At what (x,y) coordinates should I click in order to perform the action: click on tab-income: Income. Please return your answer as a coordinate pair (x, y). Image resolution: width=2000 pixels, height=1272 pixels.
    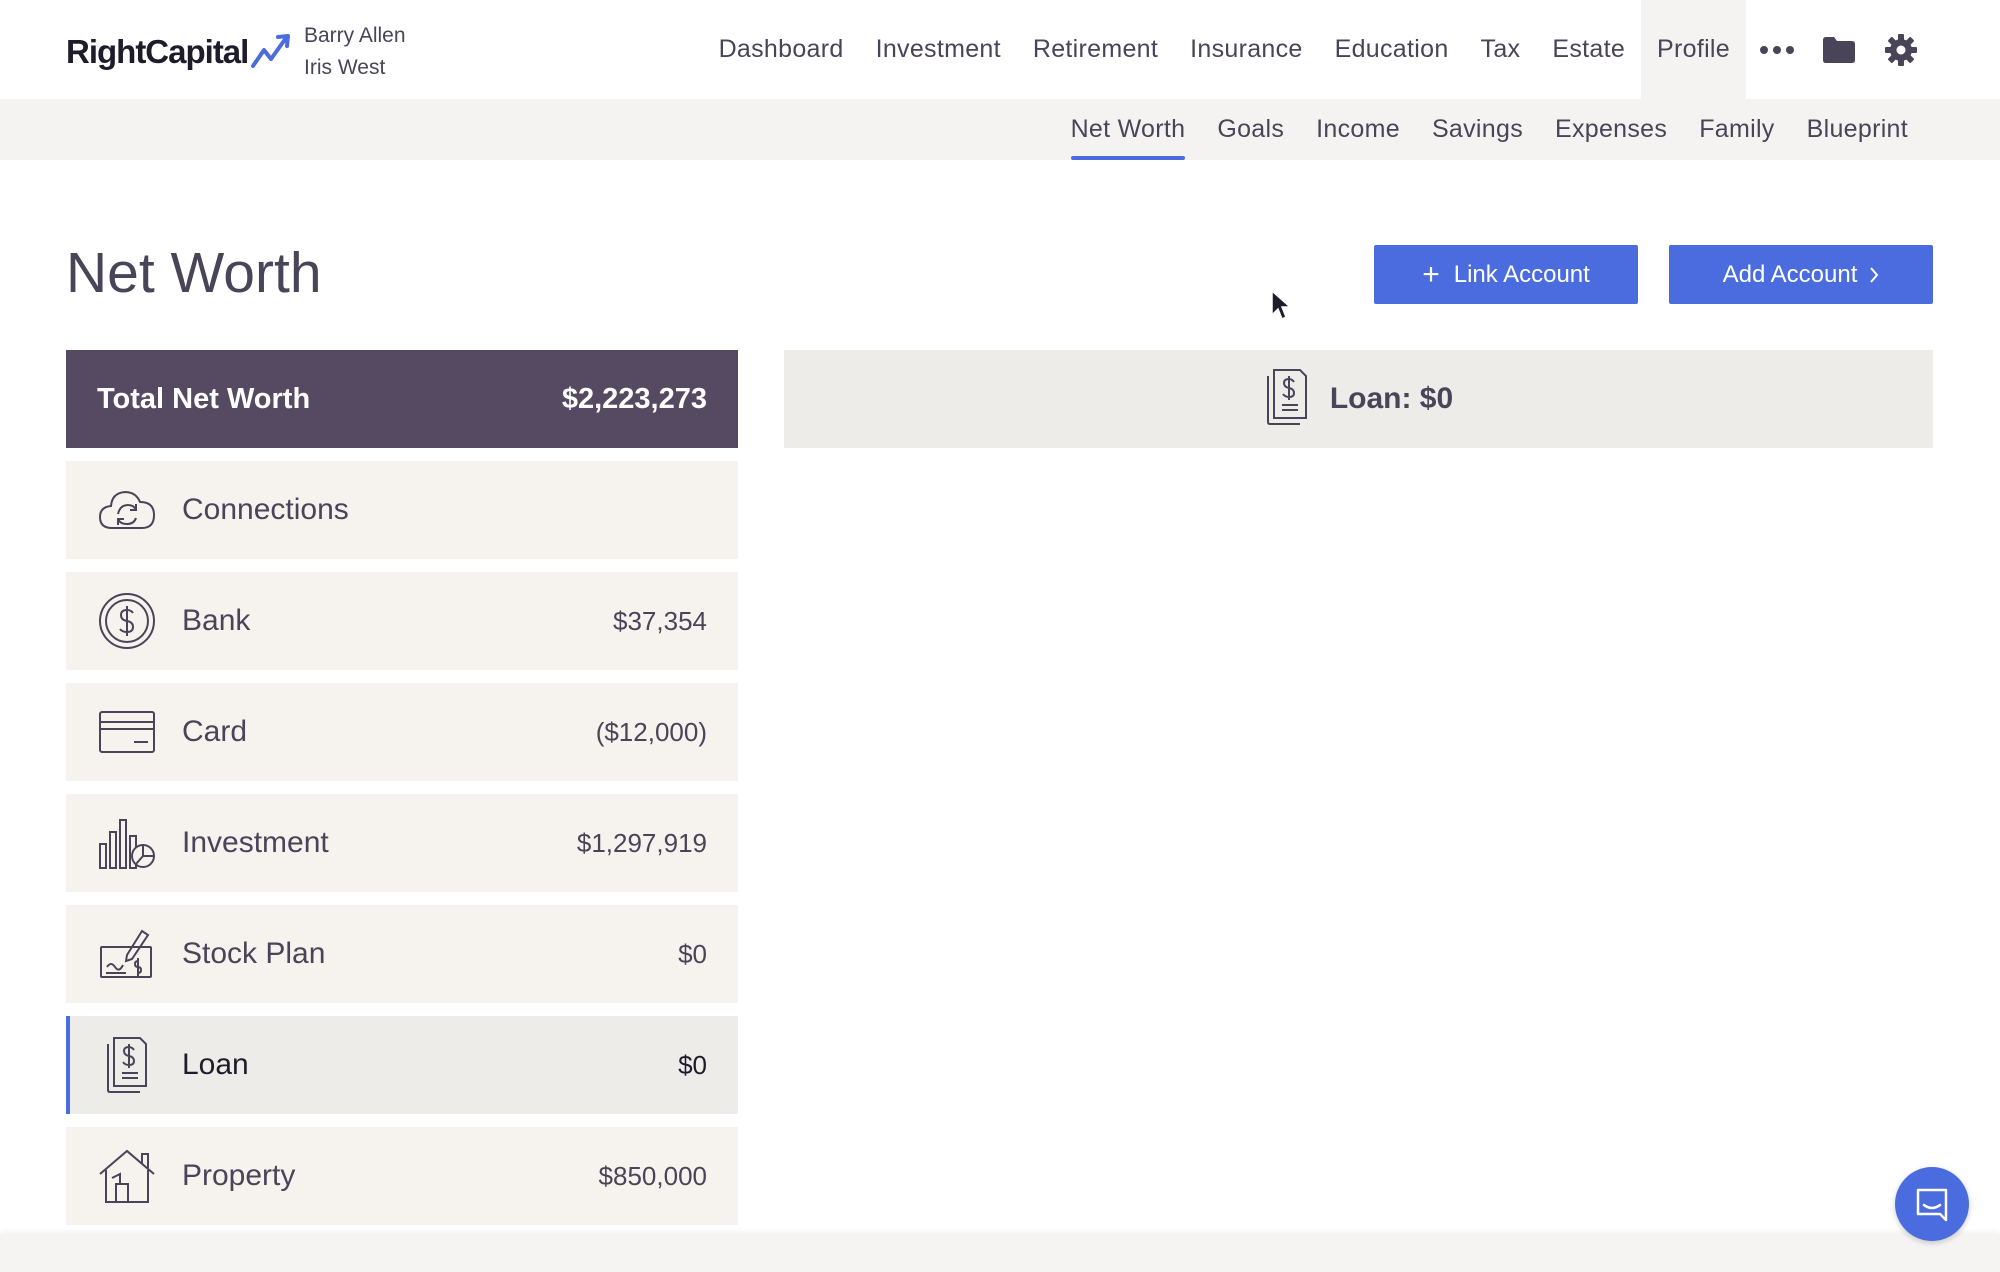
    Looking at the image, I should click on (1358, 129).